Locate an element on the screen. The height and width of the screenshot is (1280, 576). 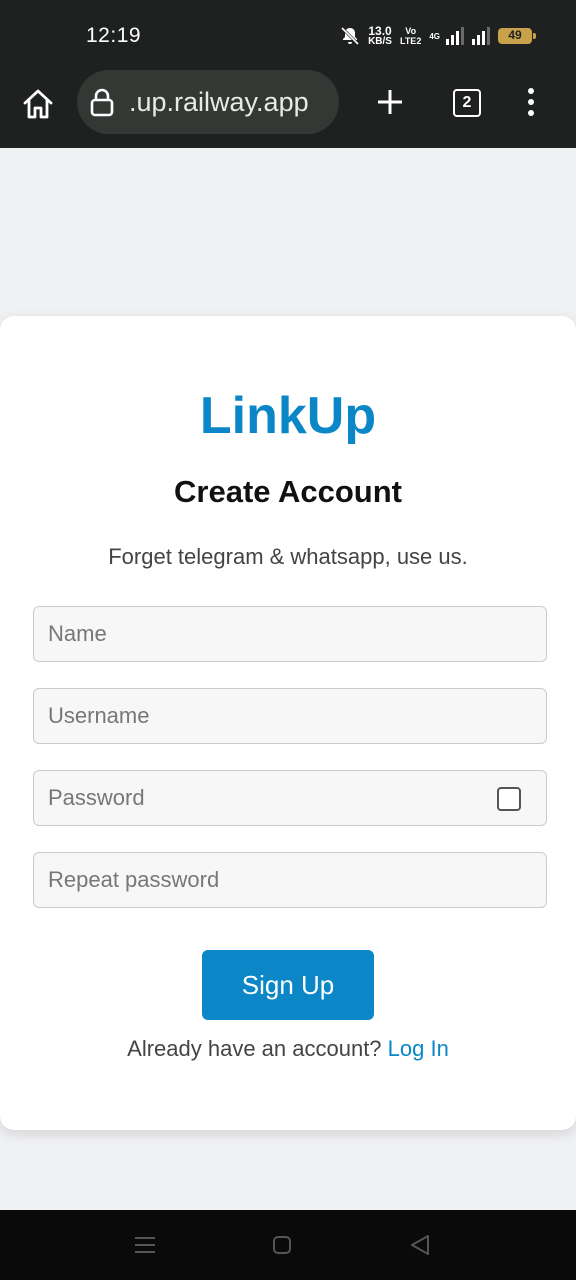
signal-sim2-icon is located at coordinates (481, 36).